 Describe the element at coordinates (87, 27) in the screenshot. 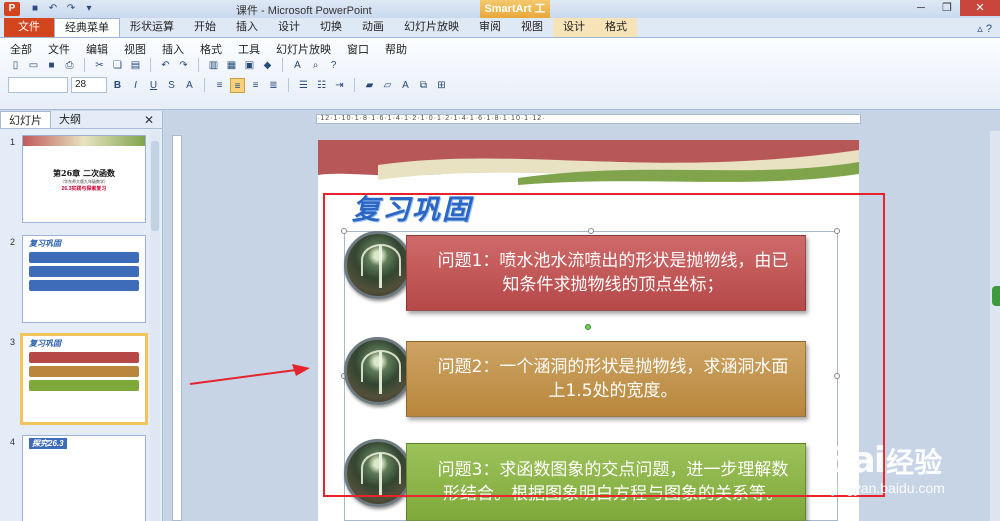

I see `tab-classic-menu: 经典菜单` at that location.